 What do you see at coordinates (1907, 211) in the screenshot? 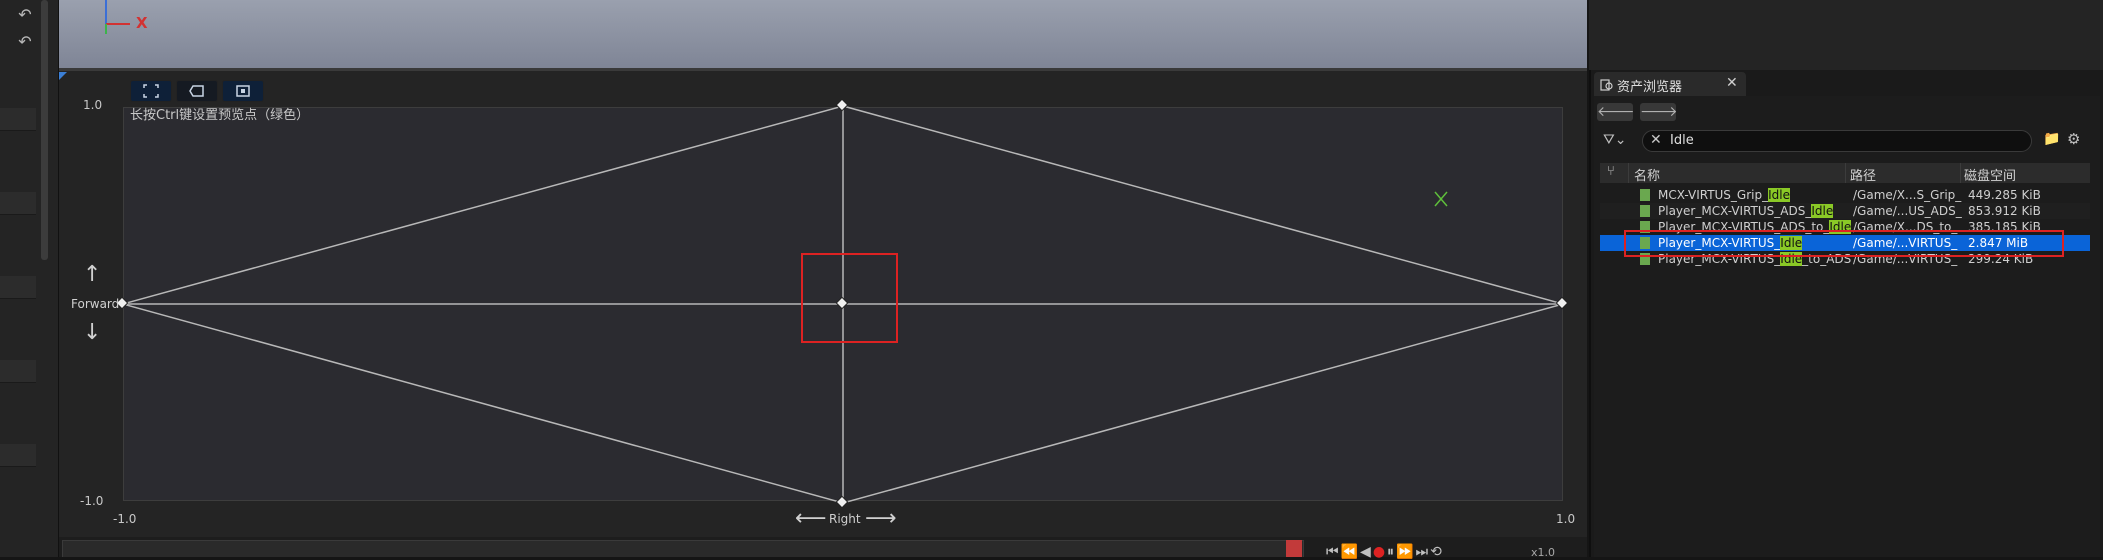
I see `asset-path: /Game/...US_ADS_` at bounding box center [1907, 211].